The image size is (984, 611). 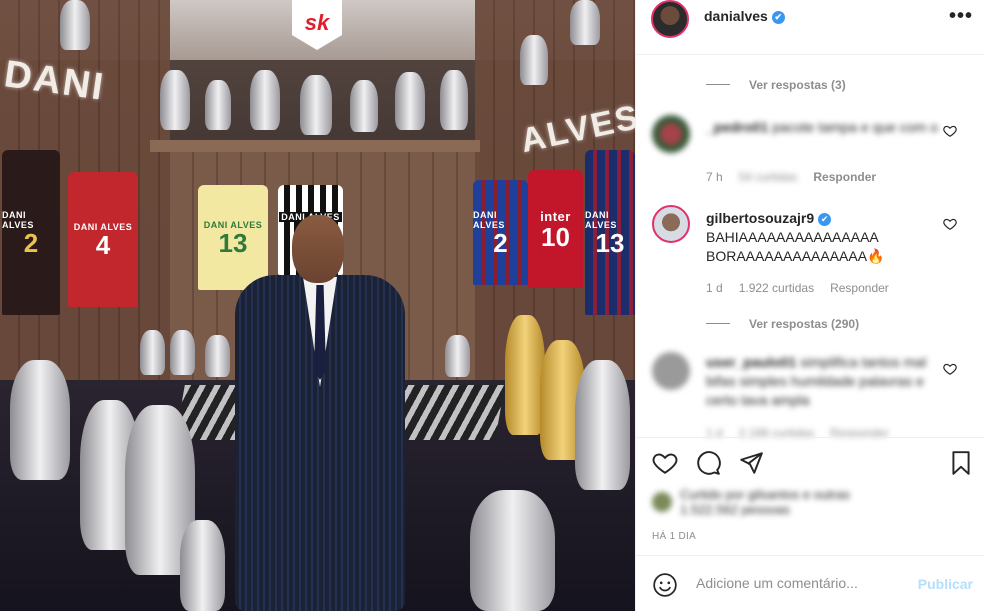 What do you see at coordinates (801, 583) in the screenshot?
I see `comment-input` at bounding box center [801, 583].